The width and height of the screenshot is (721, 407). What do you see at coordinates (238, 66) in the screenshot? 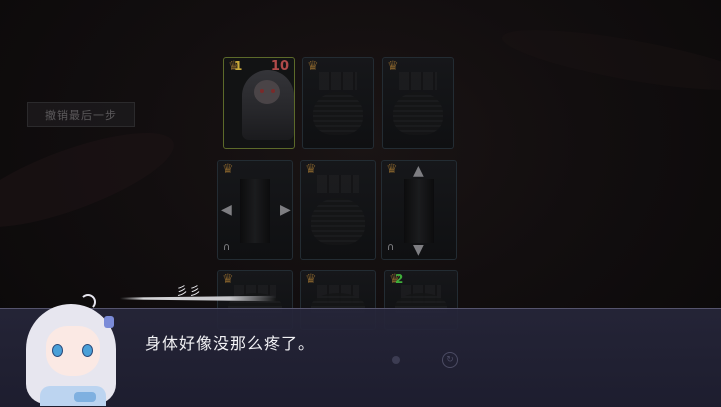
I see `crown-value: 1` at bounding box center [238, 66].